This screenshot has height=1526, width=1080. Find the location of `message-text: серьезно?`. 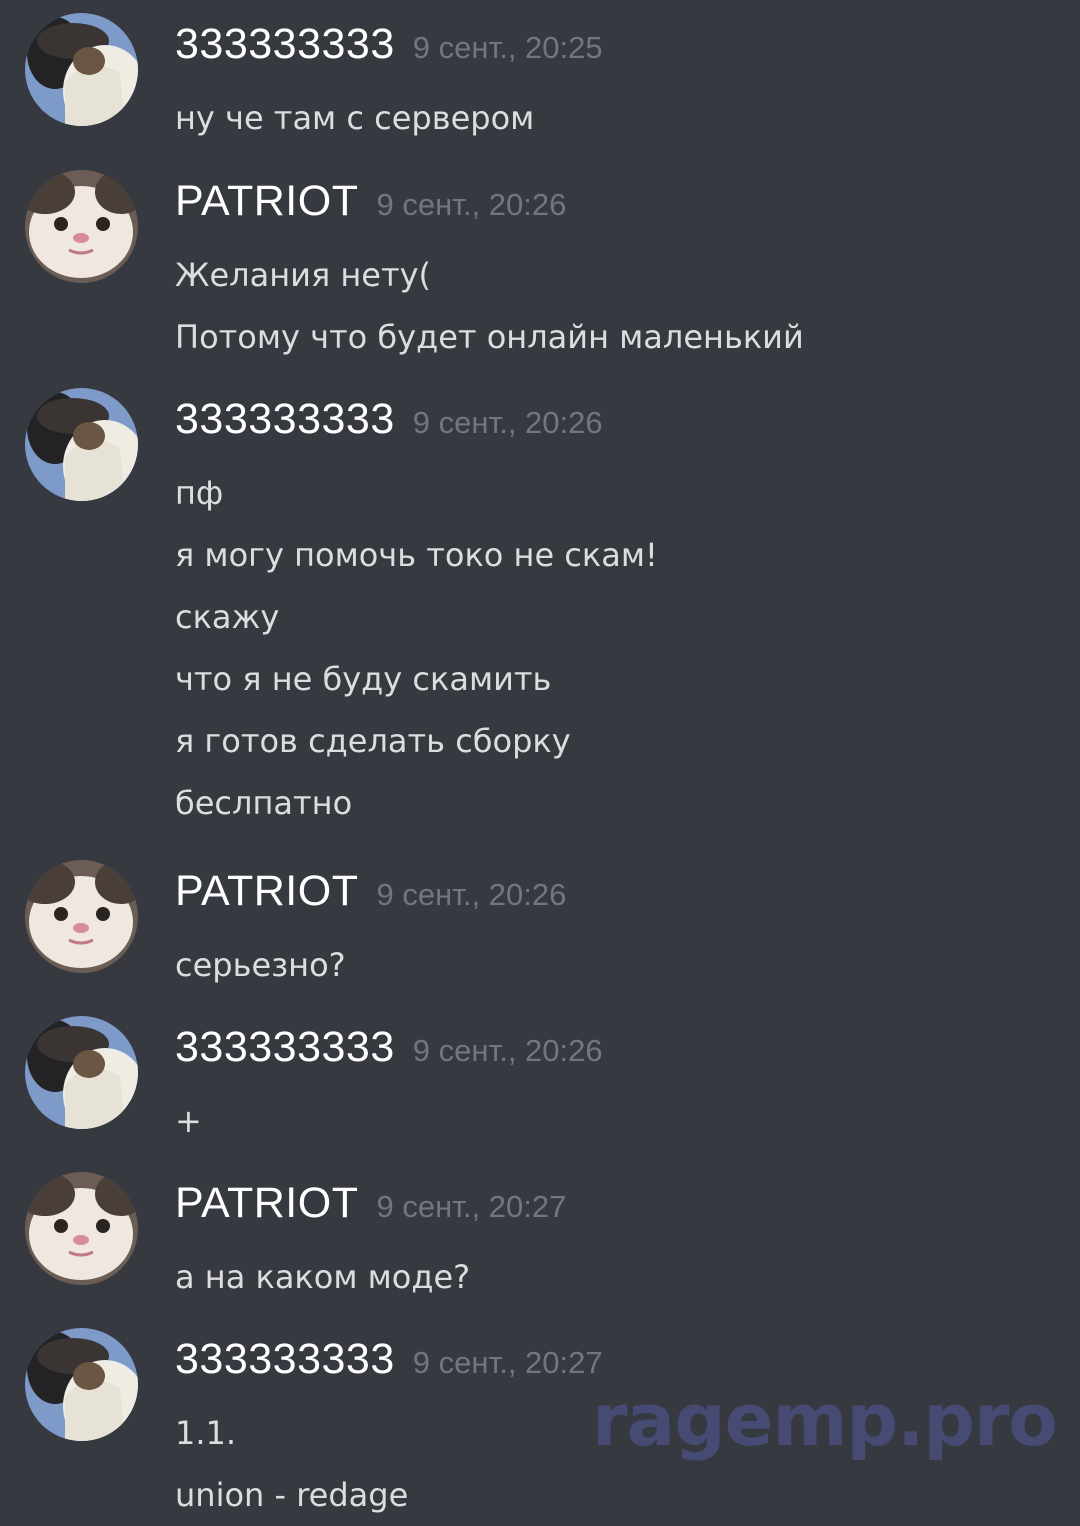

message-text: серьезно? is located at coordinates (260, 965).